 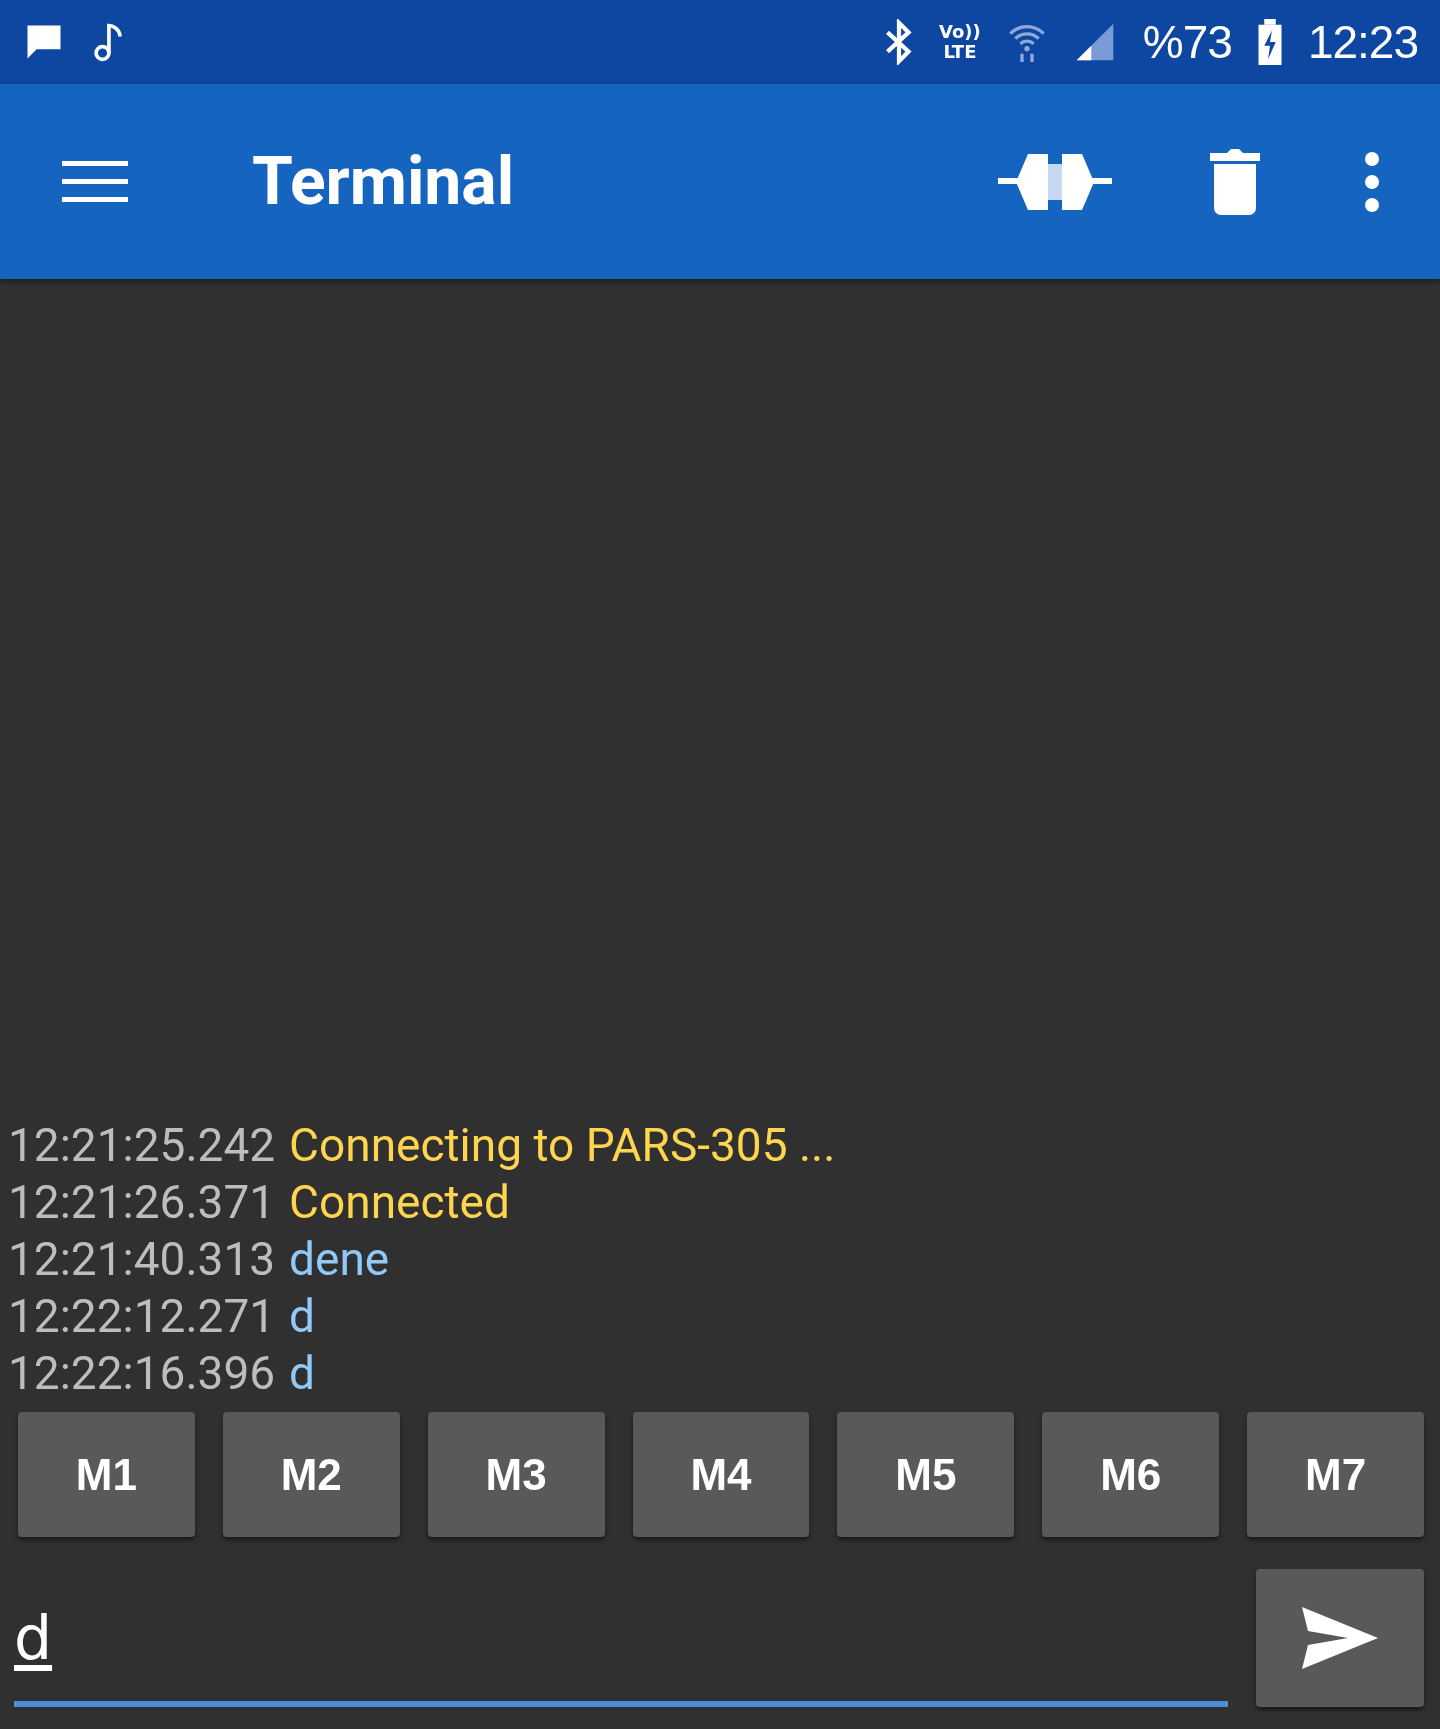 What do you see at coordinates (926, 1474) in the screenshot?
I see `macro-button: M5` at bounding box center [926, 1474].